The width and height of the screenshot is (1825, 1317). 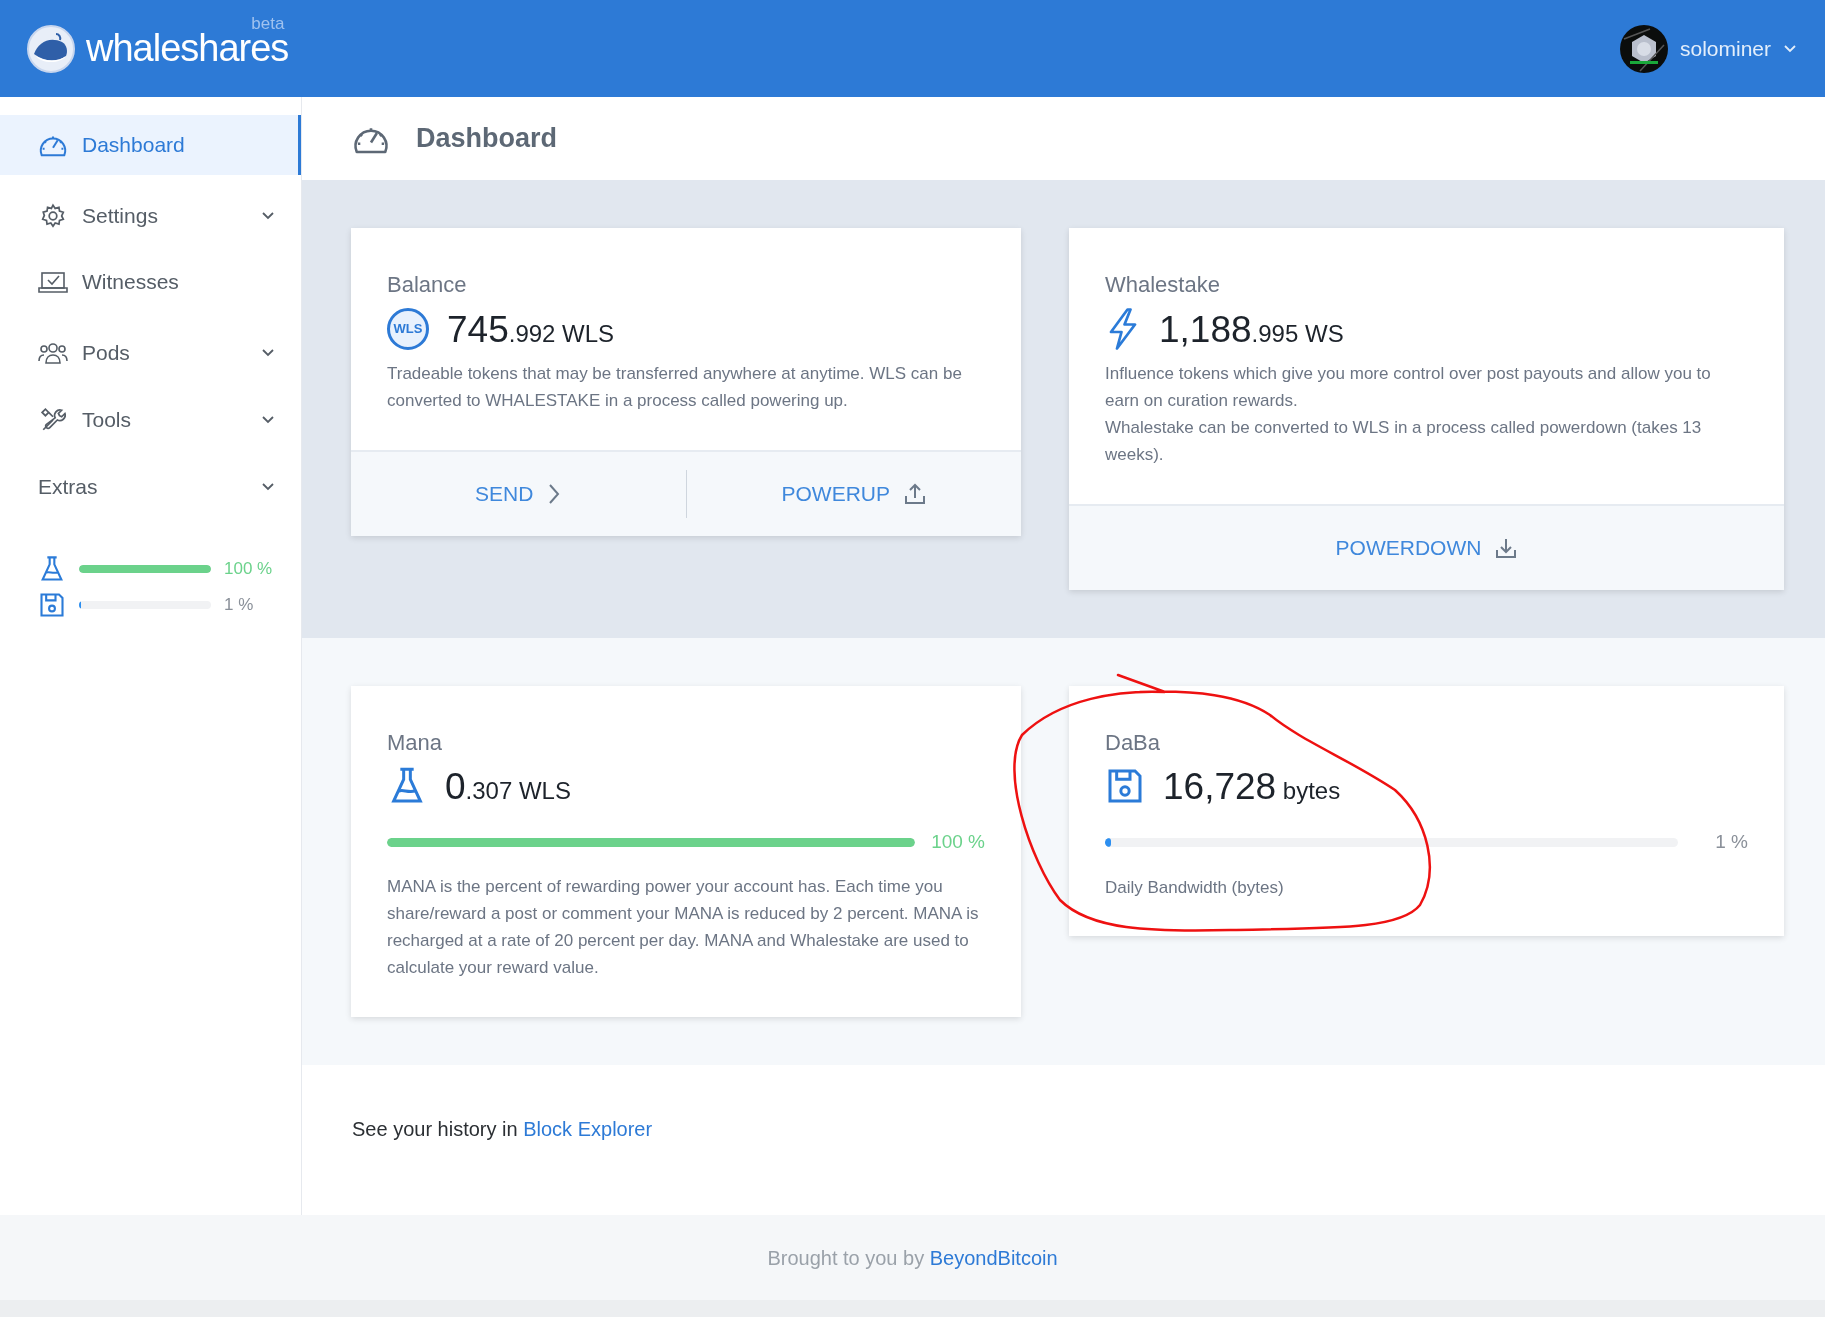 What do you see at coordinates (1252, 786) in the screenshot?
I see `amount: 16,728 bytes` at bounding box center [1252, 786].